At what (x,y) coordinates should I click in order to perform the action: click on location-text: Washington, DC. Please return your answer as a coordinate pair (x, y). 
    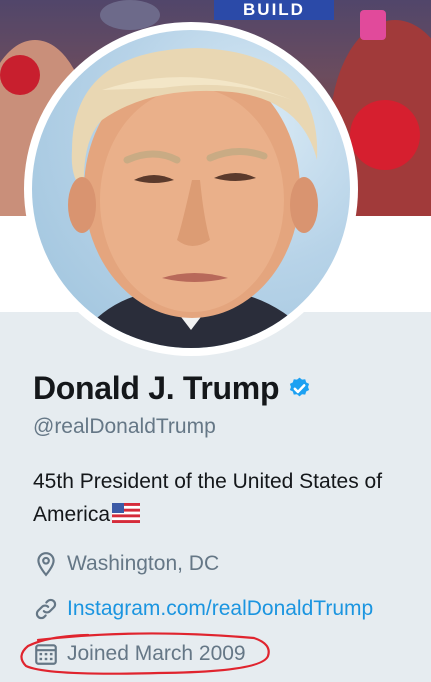
    Looking at the image, I should click on (143, 563).